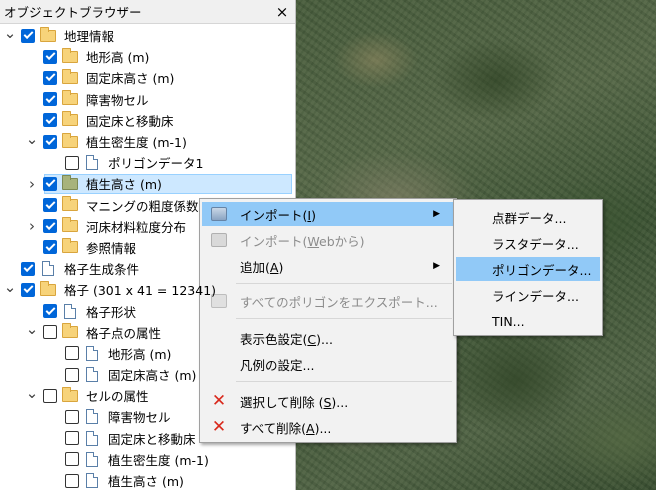 The height and width of the screenshot is (490, 656). I want to click on tree-item: 障害物セル, so click(147, 99).